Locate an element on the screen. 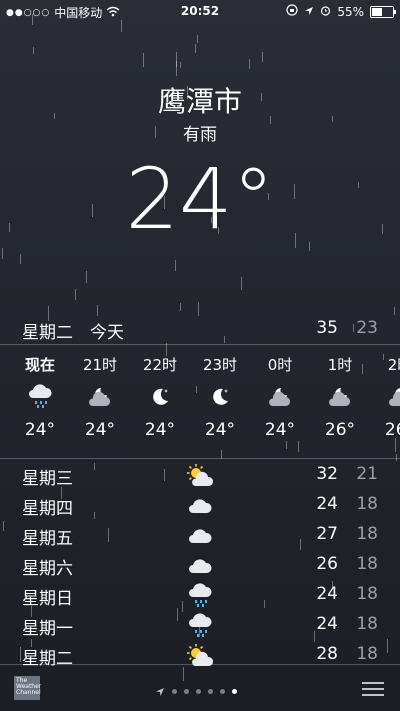  rotation-lock-icon is located at coordinates (292, 11).